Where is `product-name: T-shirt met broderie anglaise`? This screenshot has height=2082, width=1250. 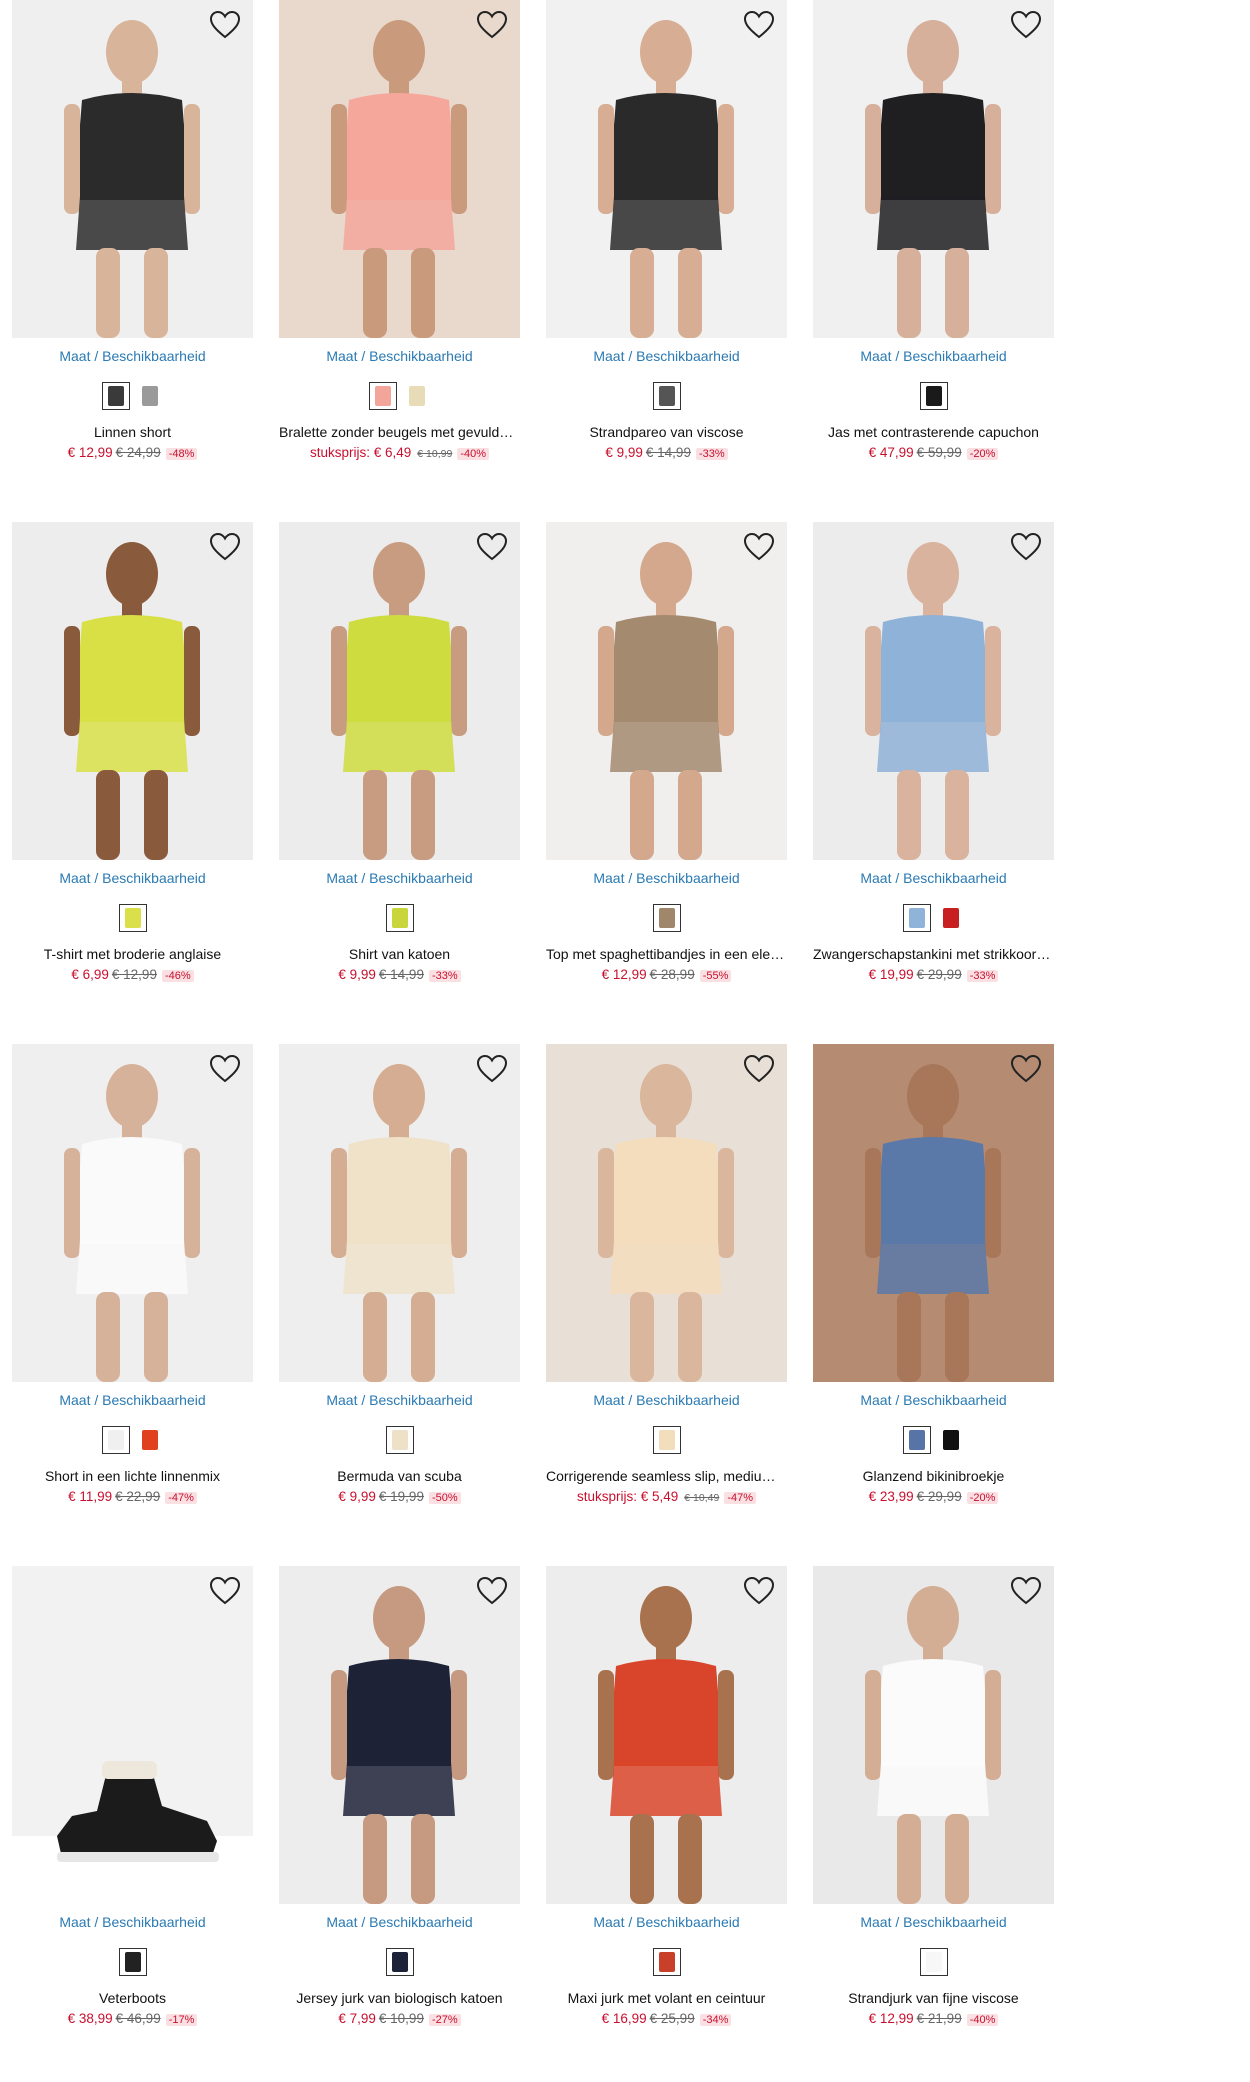 product-name: T-shirt met broderie anglaise is located at coordinates (132, 954).